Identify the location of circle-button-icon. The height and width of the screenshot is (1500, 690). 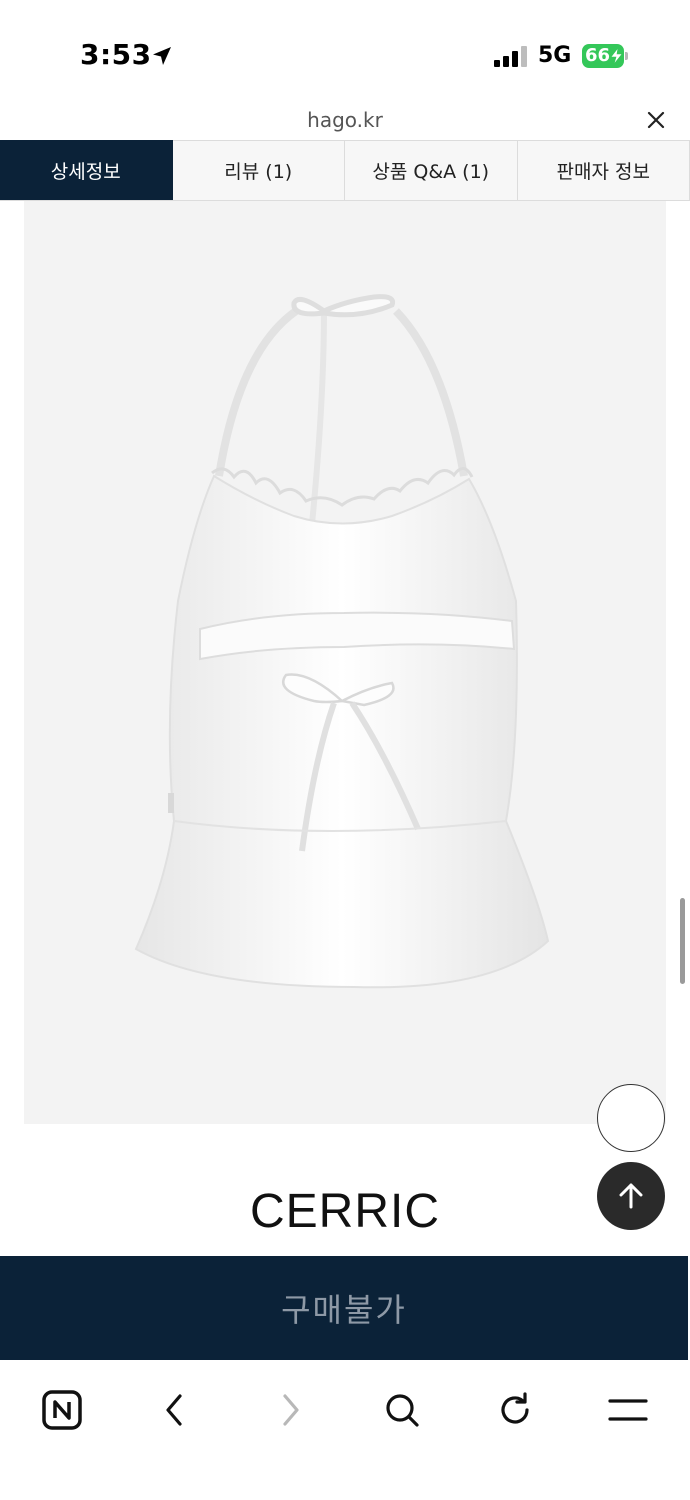
(631, 1118).